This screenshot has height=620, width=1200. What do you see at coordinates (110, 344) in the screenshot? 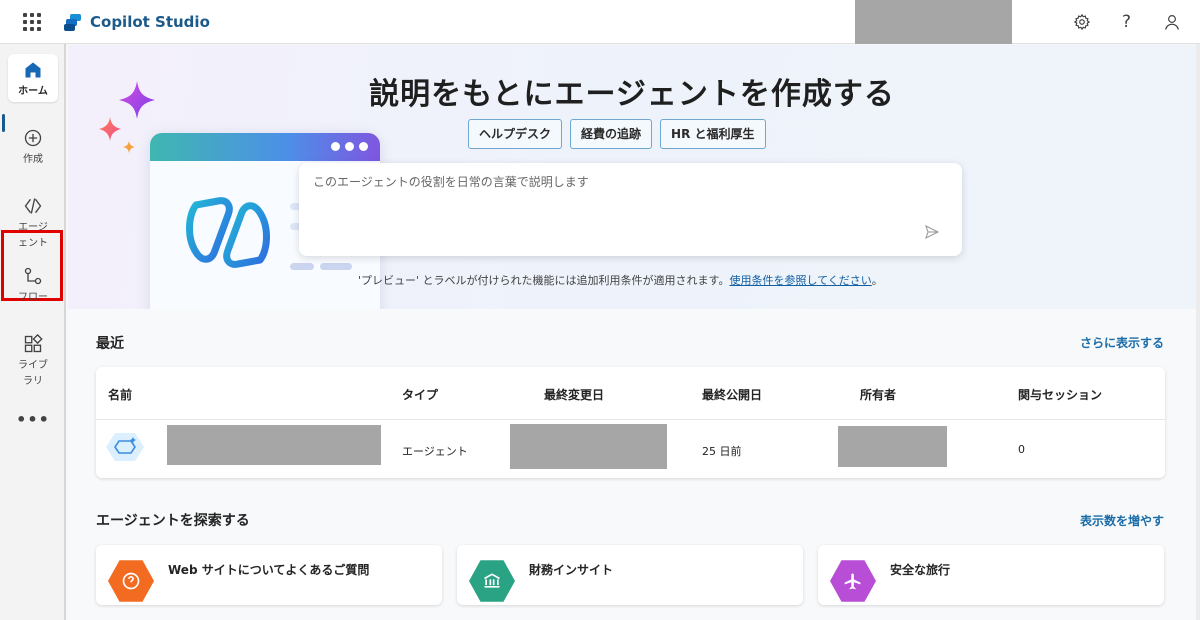
I see `recent-section-title: 最近` at bounding box center [110, 344].